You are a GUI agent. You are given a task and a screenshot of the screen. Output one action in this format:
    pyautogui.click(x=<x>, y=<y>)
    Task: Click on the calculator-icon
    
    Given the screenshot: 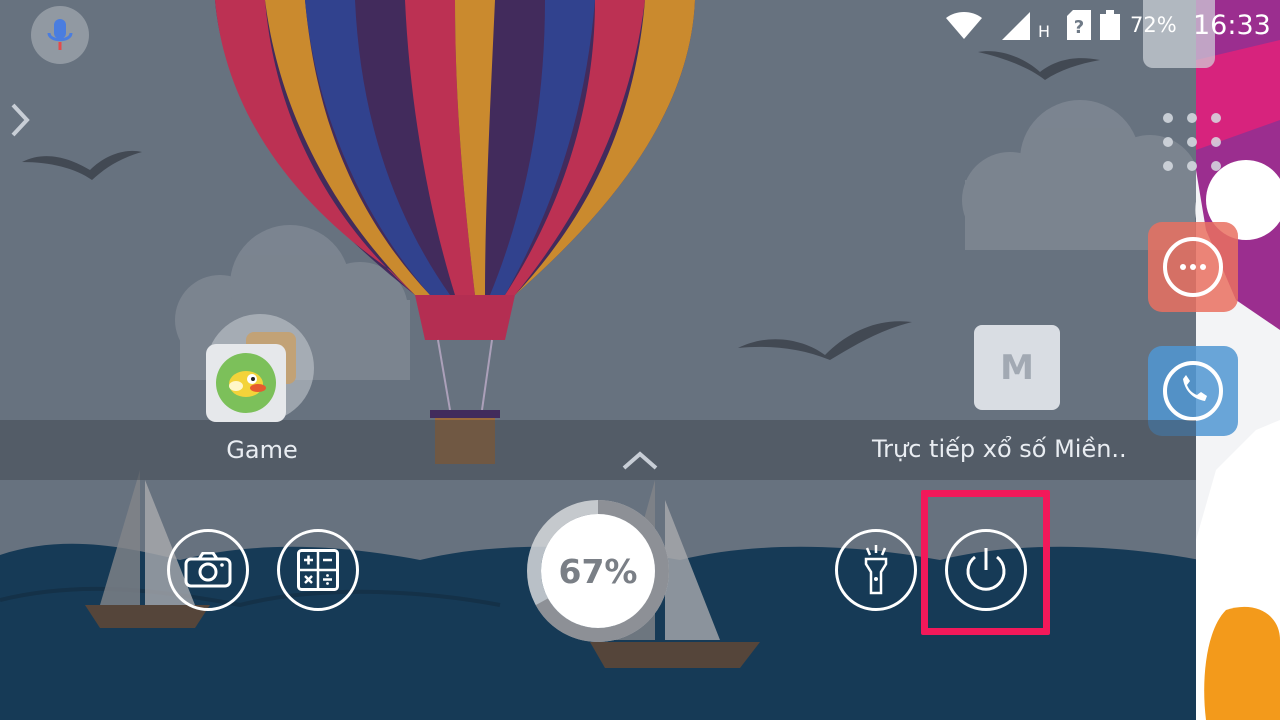 What is the action you would take?
    pyautogui.click(x=318, y=570)
    